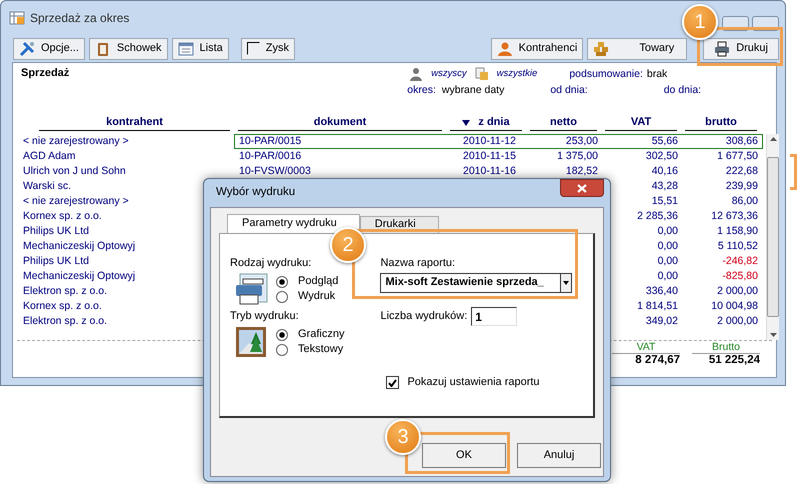  Describe the element at coordinates (449, 74) in the screenshot. I see `customers-filter: wszyscy` at that location.